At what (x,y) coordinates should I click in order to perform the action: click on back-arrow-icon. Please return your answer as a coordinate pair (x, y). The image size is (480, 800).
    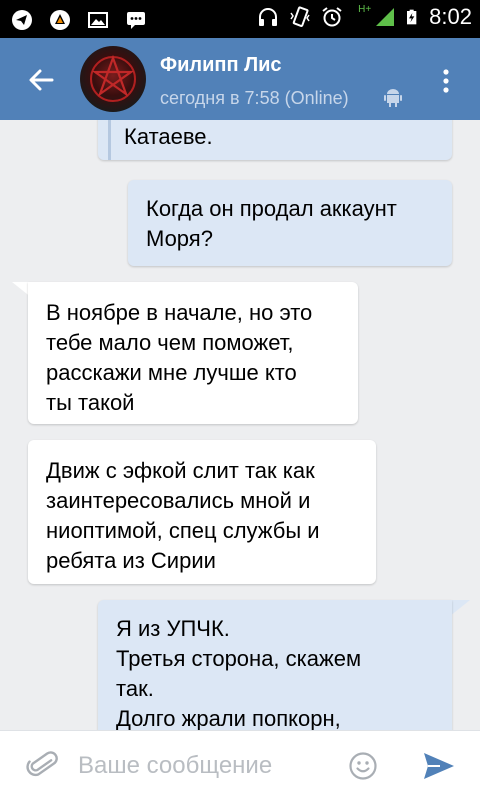
    Looking at the image, I should click on (42, 80).